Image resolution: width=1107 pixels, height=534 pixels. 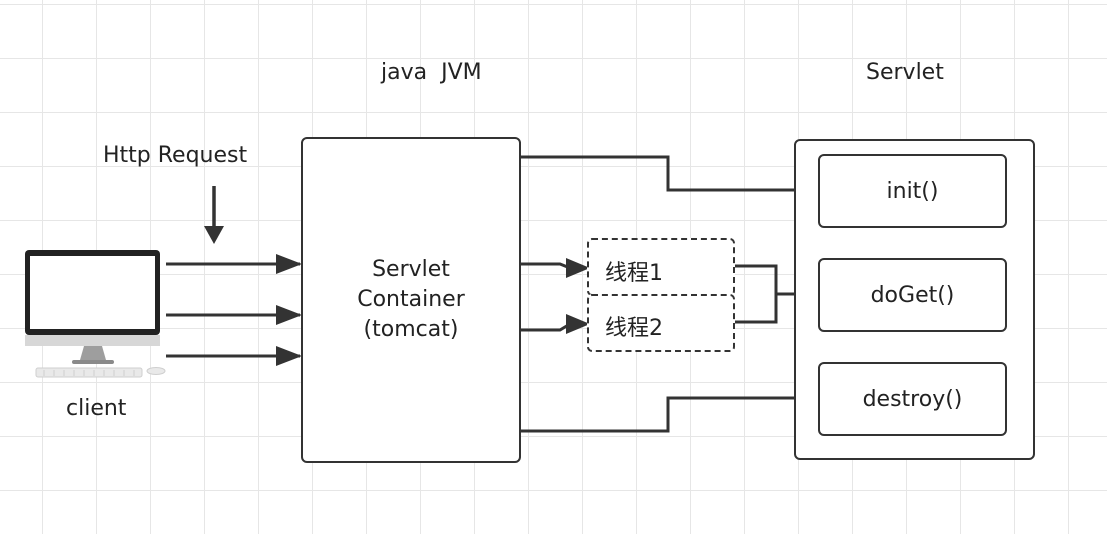 I want to click on container-line-1: Servlet, so click(x=411, y=270).